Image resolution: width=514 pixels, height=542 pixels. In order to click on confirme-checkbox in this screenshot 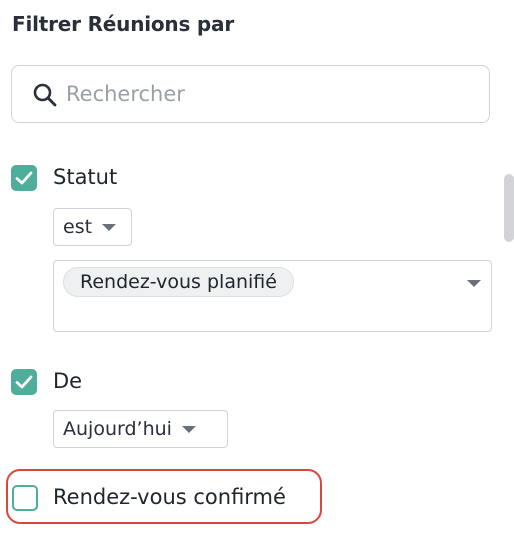, I will do `click(25, 498)`.